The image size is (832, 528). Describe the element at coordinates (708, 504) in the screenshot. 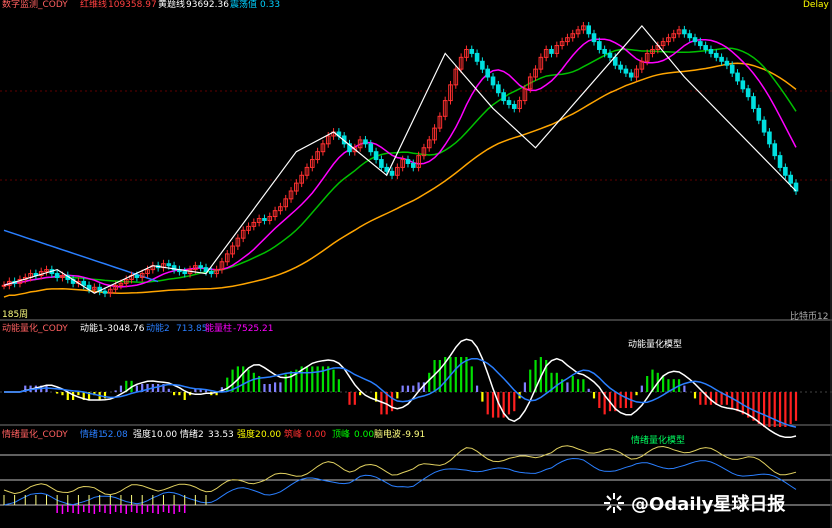

I see `watermark-text: @Odaily星球日报` at that location.